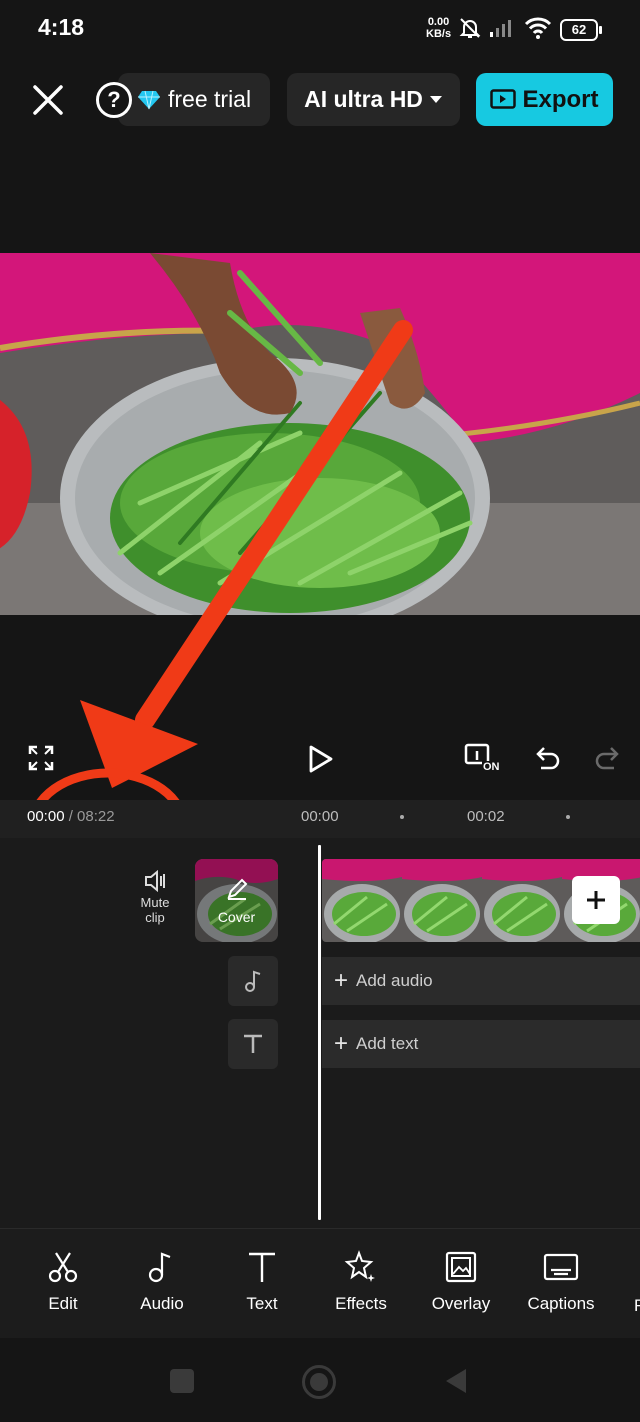 The height and width of the screenshot is (1422, 640). What do you see at coordinates (359, 1266) in the screenshot?
I see `sparkle-star-icon` at bounding box center [359, 1266].